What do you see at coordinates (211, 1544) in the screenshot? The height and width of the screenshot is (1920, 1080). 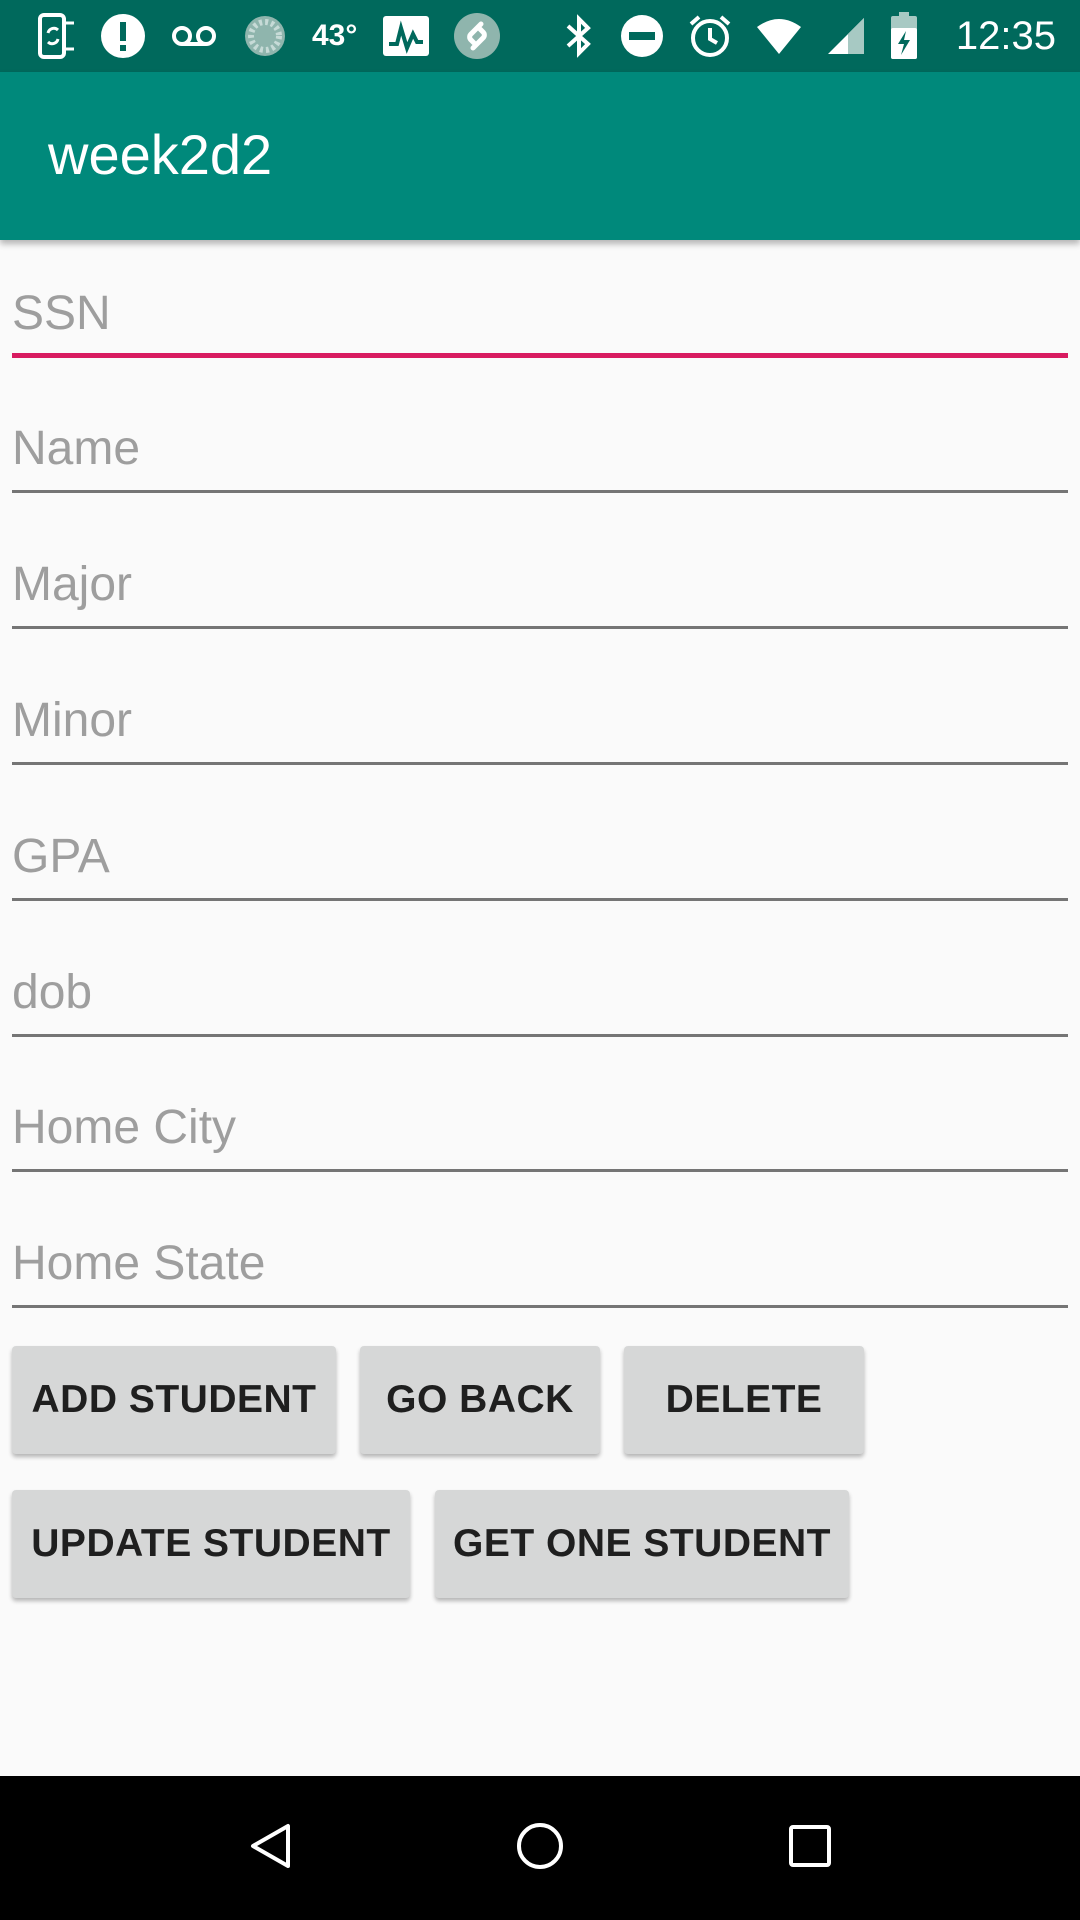 I see `update-student-button: UPDATE STUDENT` at bounding box center [211, 1544].